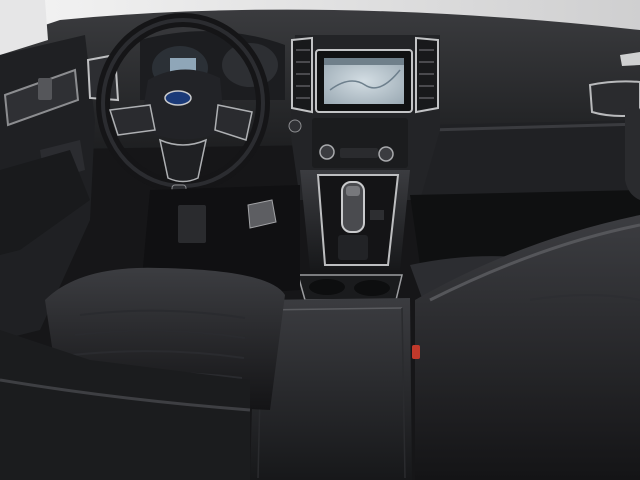  Describe the element at coordinates (183, 160) in the screenshot. I see `steering-spoke-bottom` at that location.